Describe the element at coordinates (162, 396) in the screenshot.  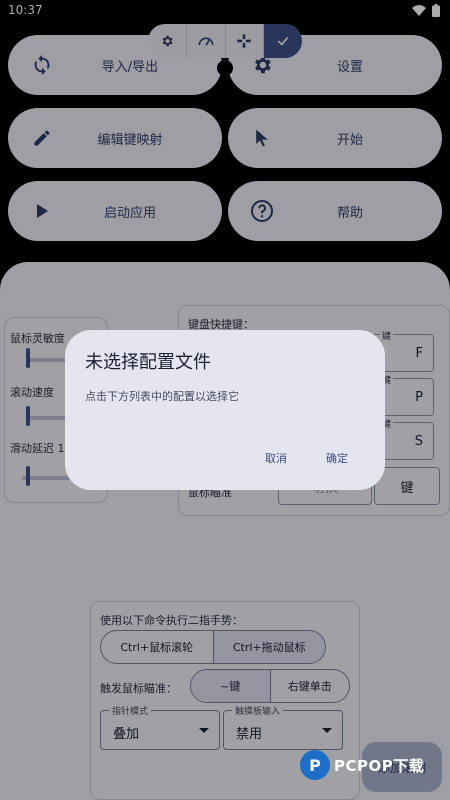
I see `dialog-message: 点击下方列表中的配置以选择它` at that location.